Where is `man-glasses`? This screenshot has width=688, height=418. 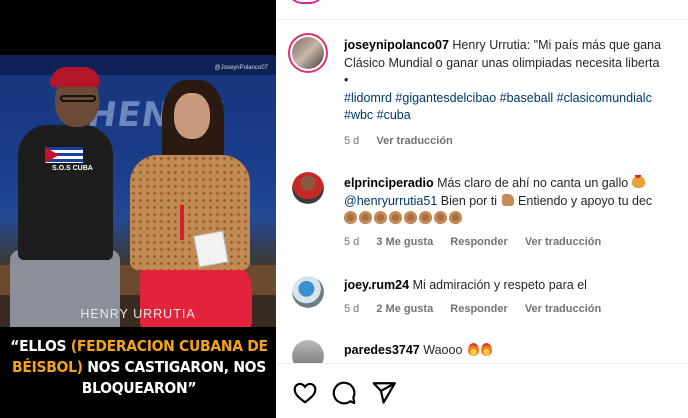 man-glasses is located at coordinates (78, 98).